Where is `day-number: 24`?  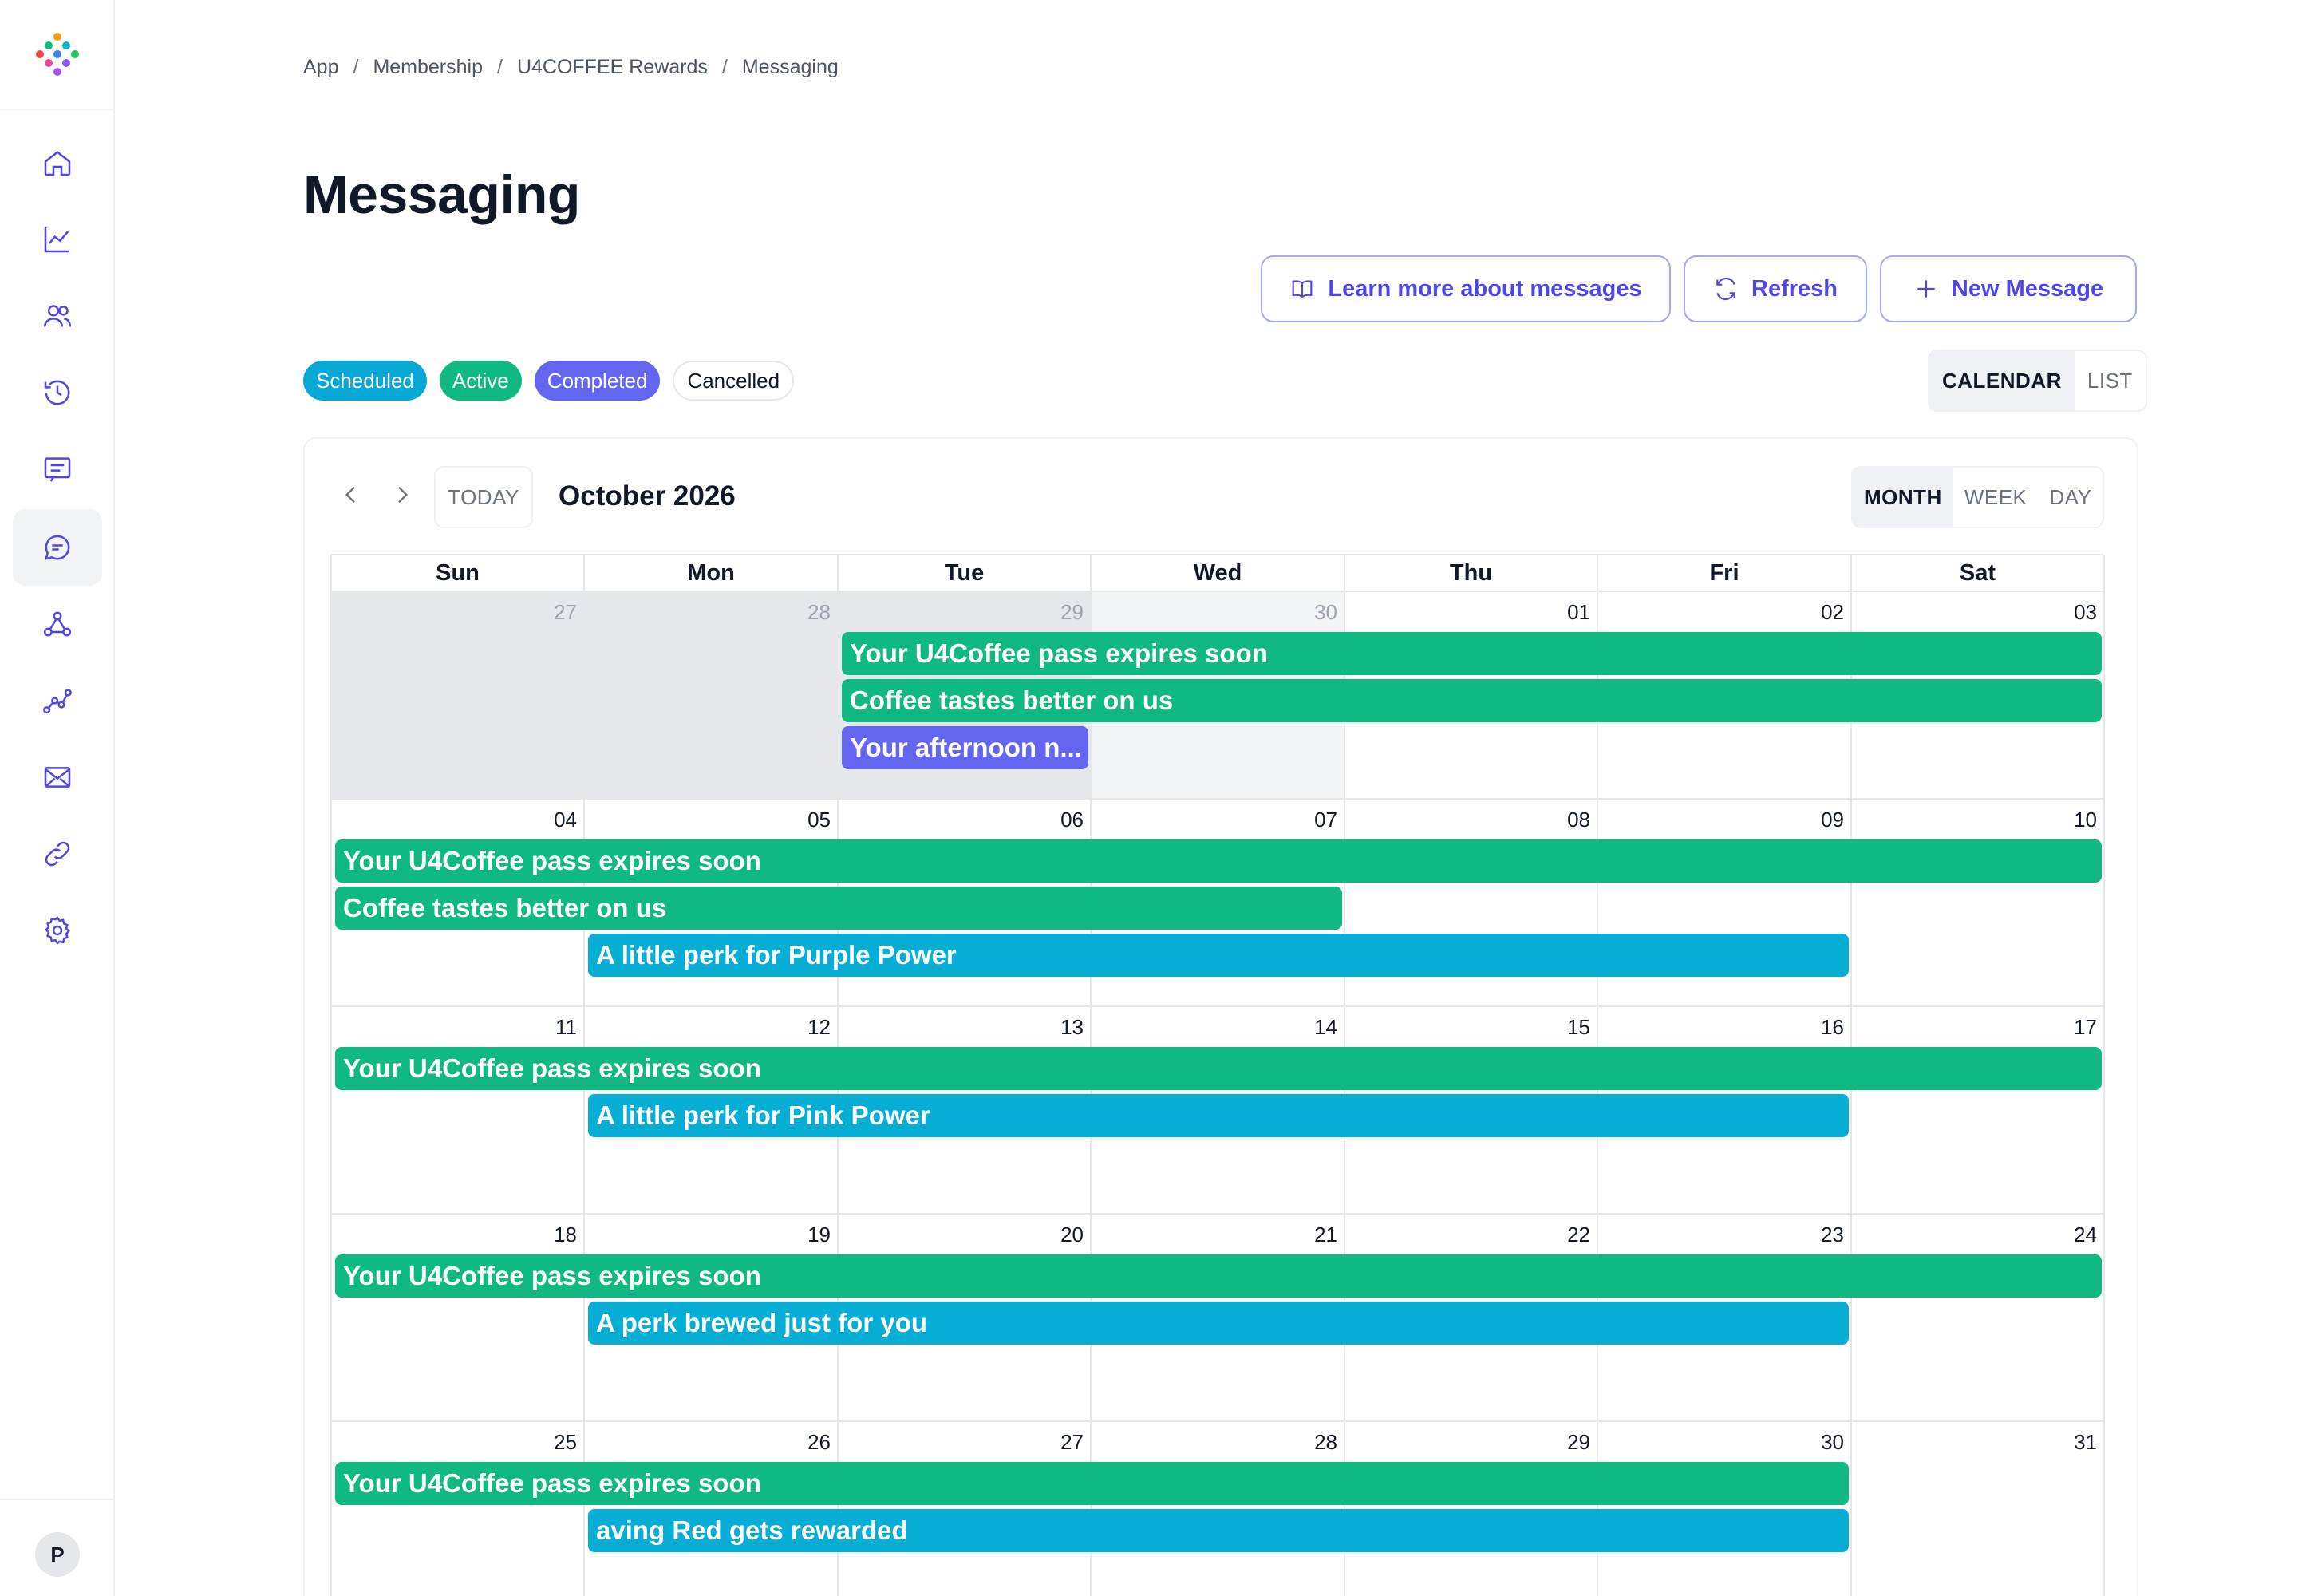 day-number: 24 is located at coordinates (2085, 1234).